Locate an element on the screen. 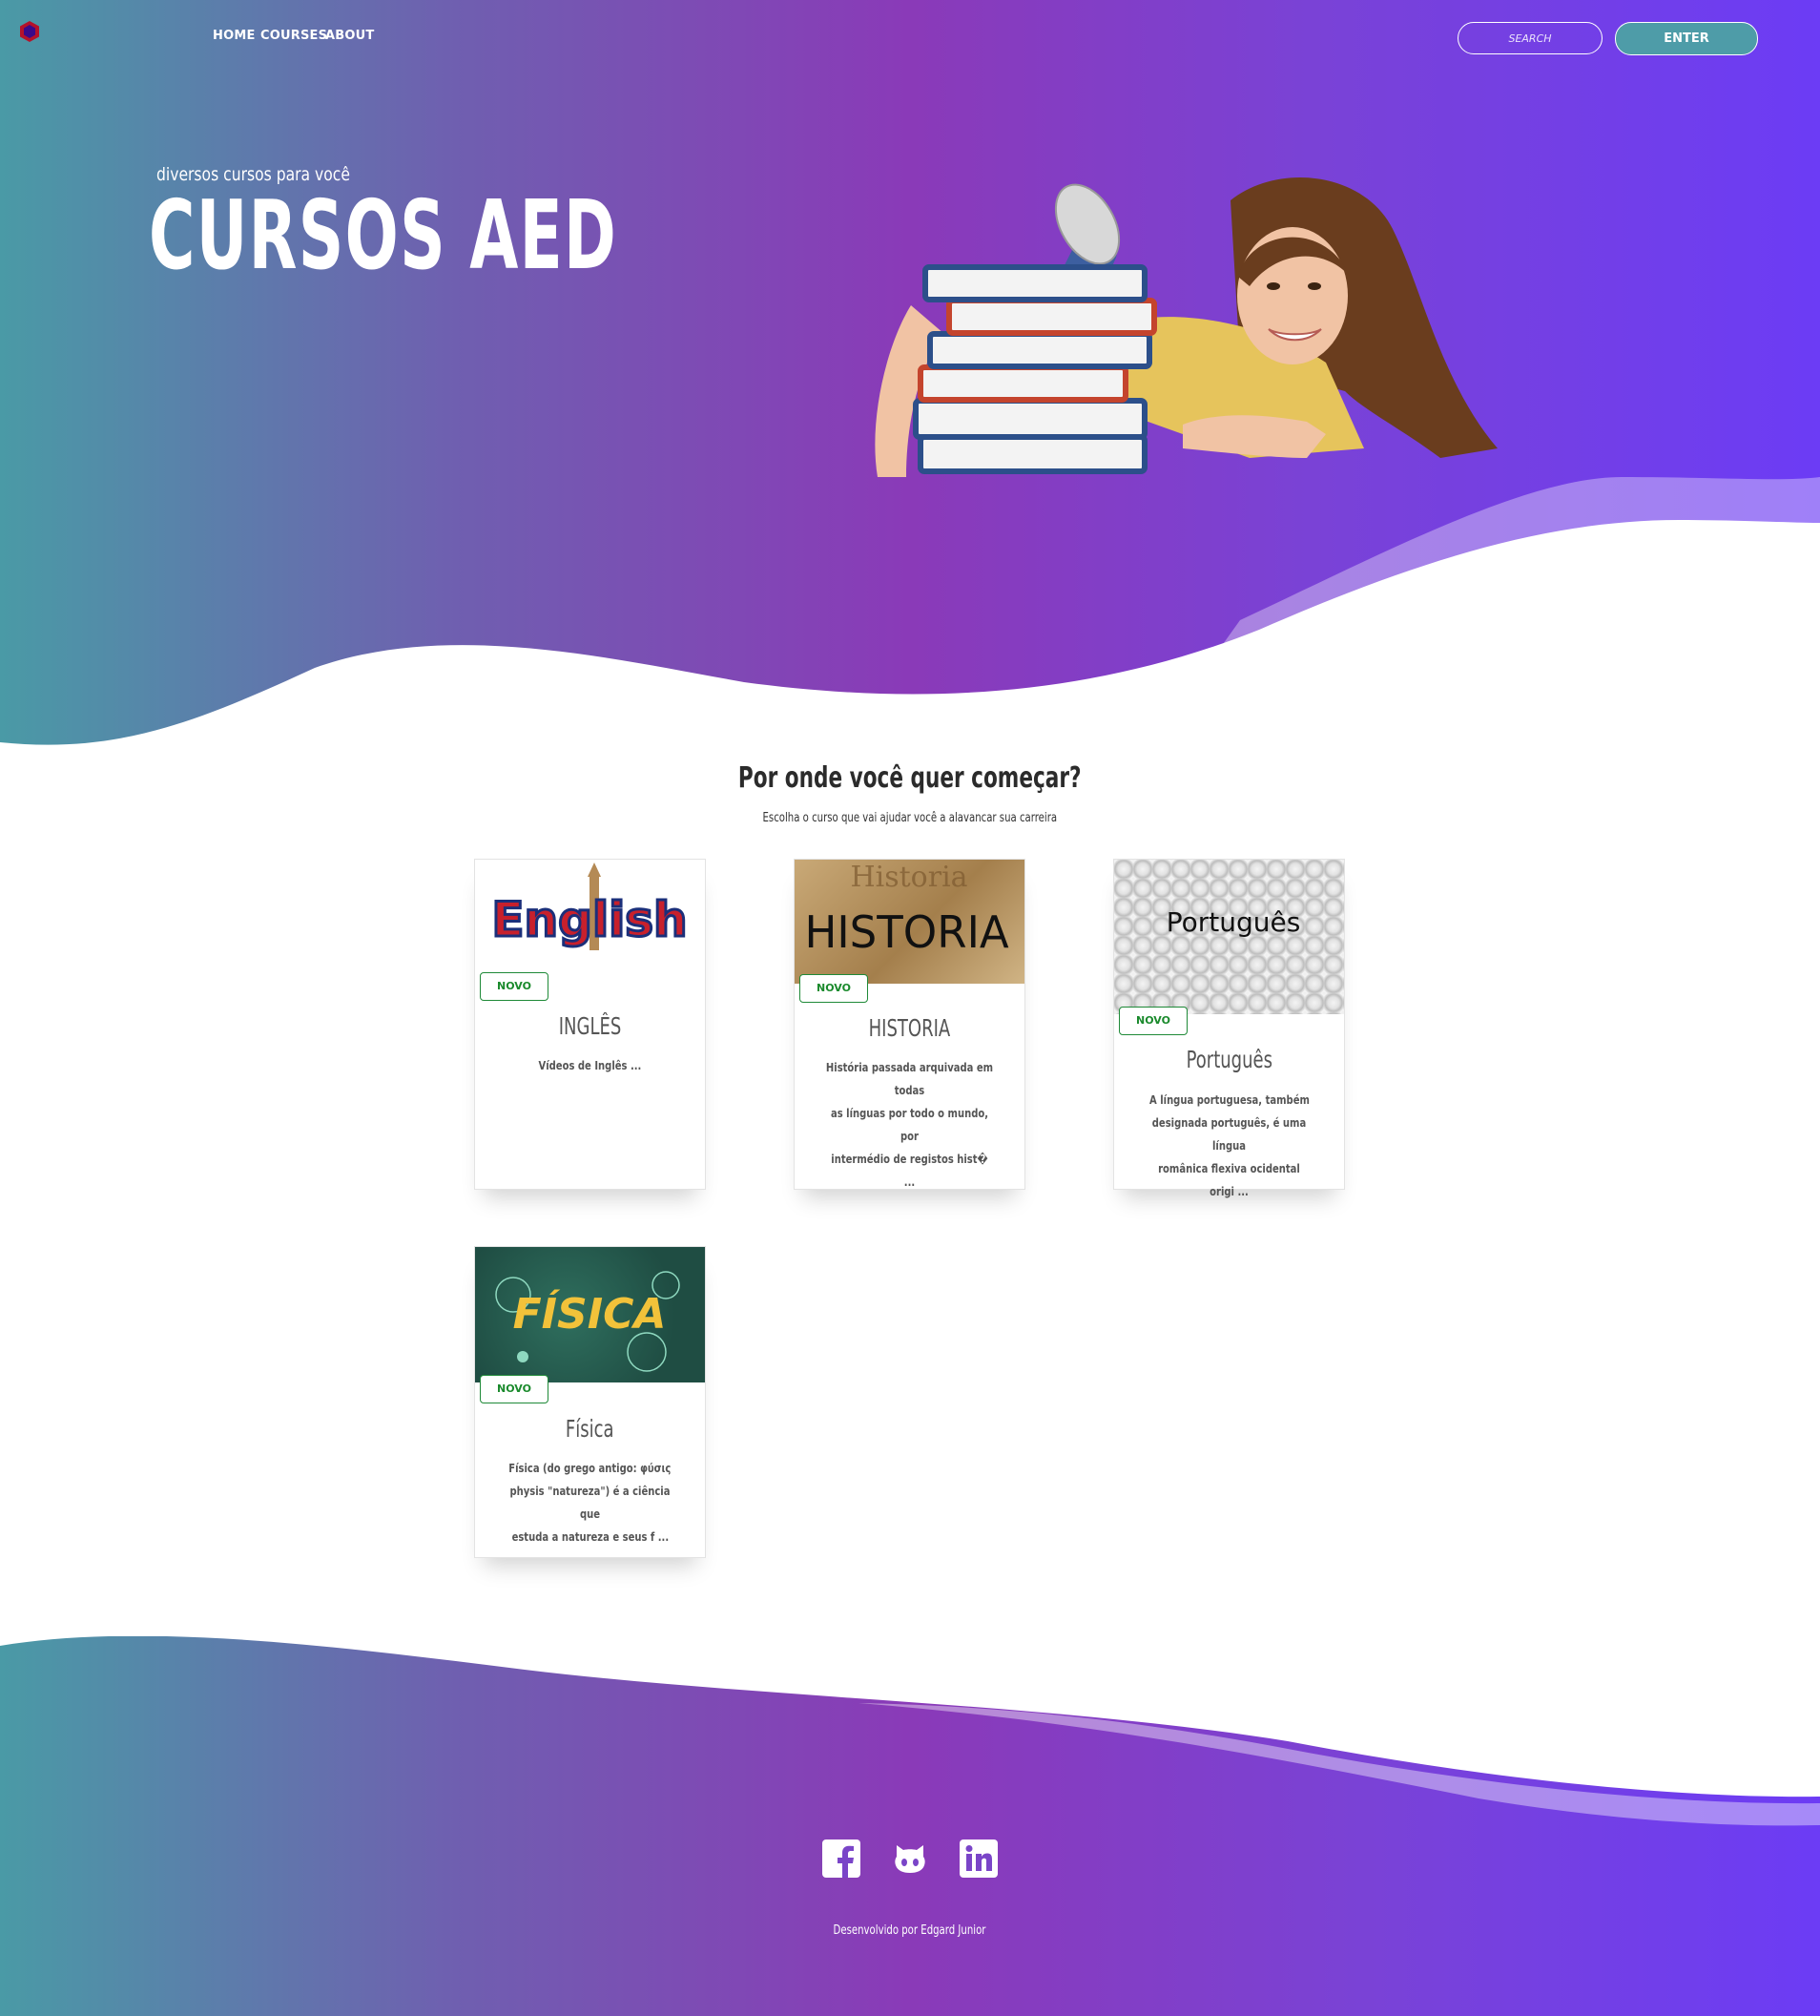  card-title: Português is located at coordinates (1229, 1059).